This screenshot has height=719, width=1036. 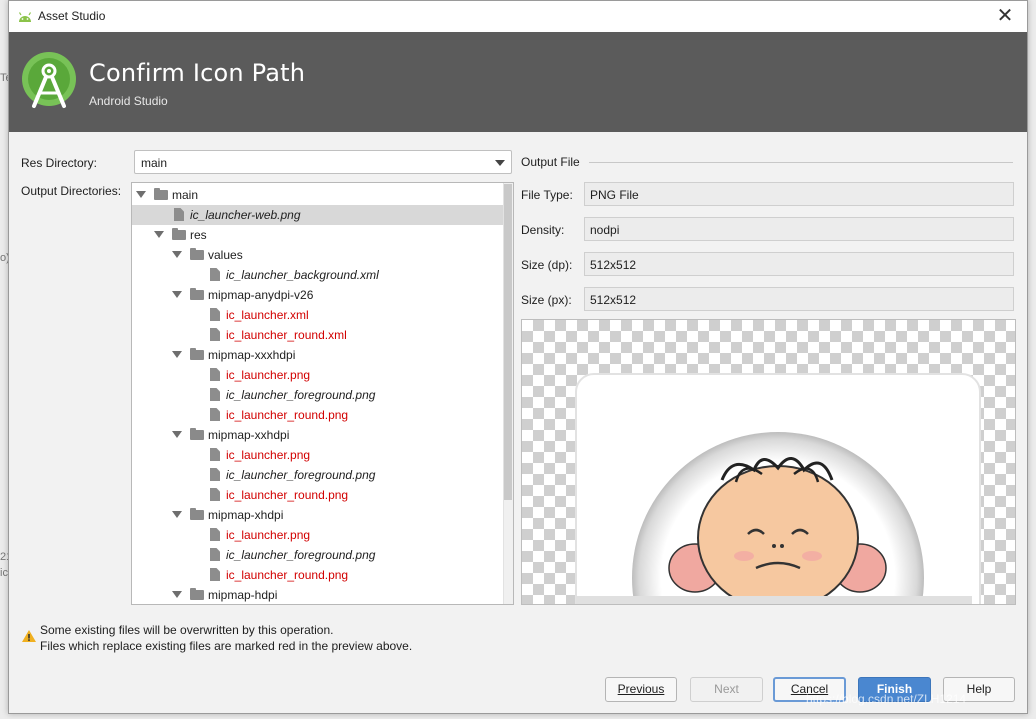 What do you see at coordinates (979, 689) in the screenshot?
I see `help-button-label: Help` at bounding box center [979, 689].